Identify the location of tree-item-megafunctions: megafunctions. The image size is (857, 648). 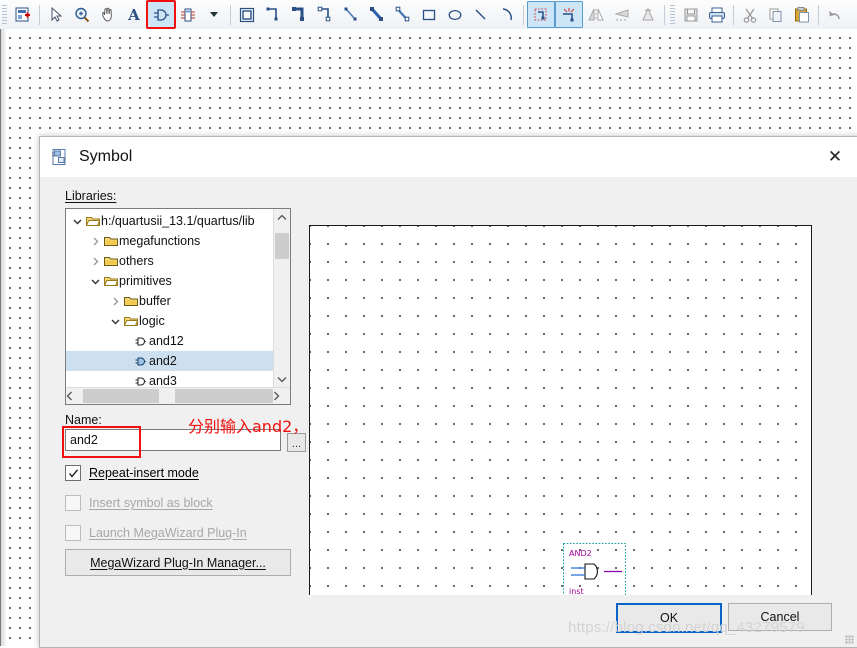
(170, 241).